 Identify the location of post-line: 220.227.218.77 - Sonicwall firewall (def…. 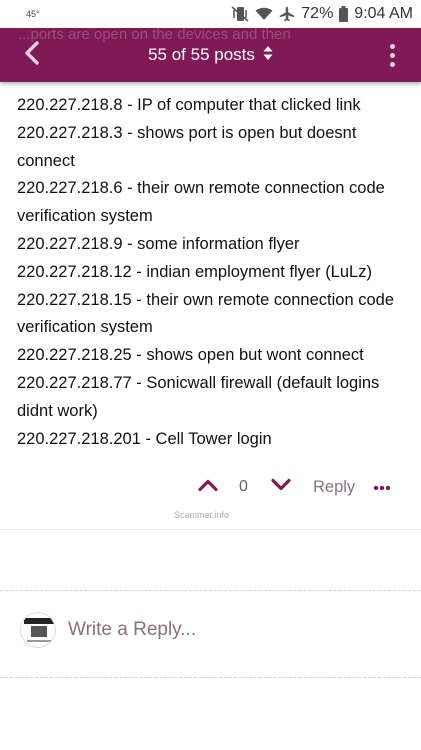
(198, 396).